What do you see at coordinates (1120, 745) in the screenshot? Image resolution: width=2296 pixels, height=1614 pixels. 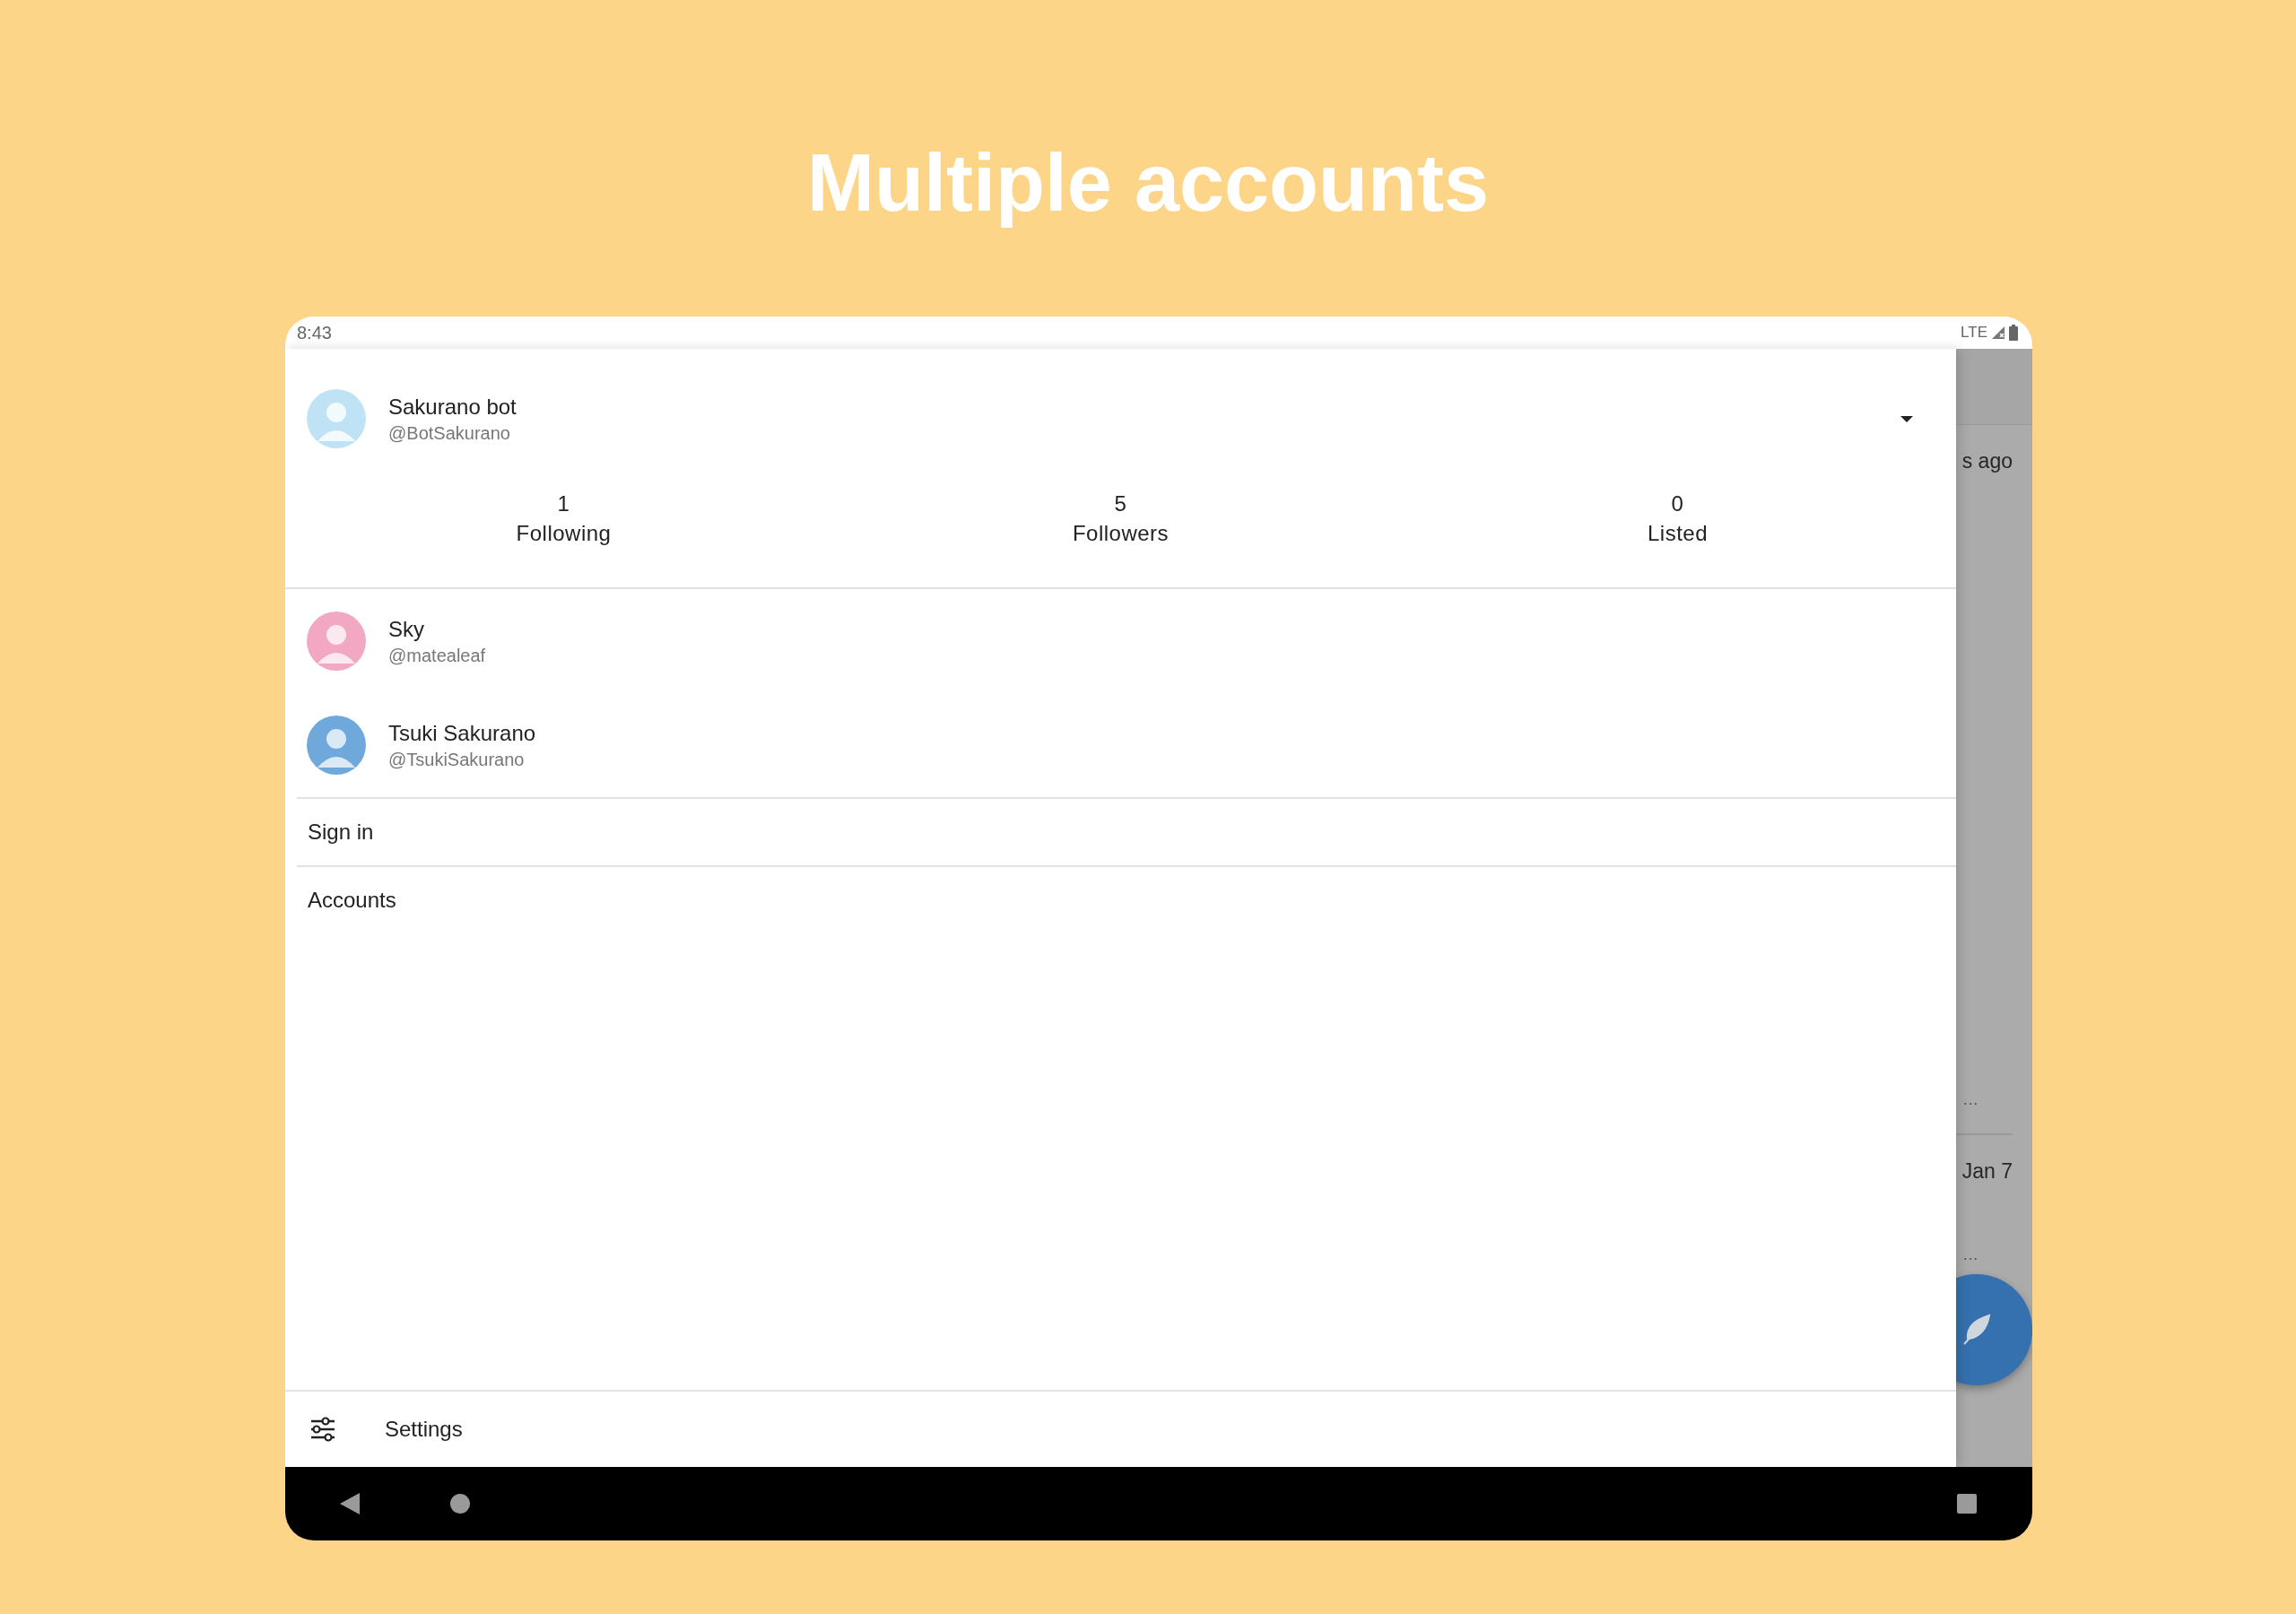 I see `account-item: Tsuki Sakurano @TsukiSakurano` at bounding box center [1120, 745].